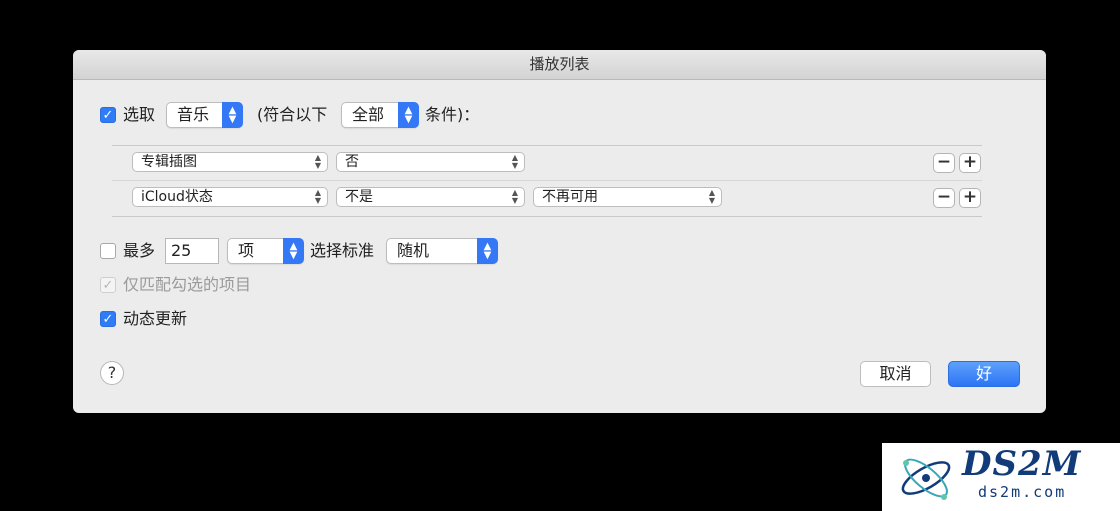  I want to click on conditions-suffix: 条件)：, so click(452, 114).